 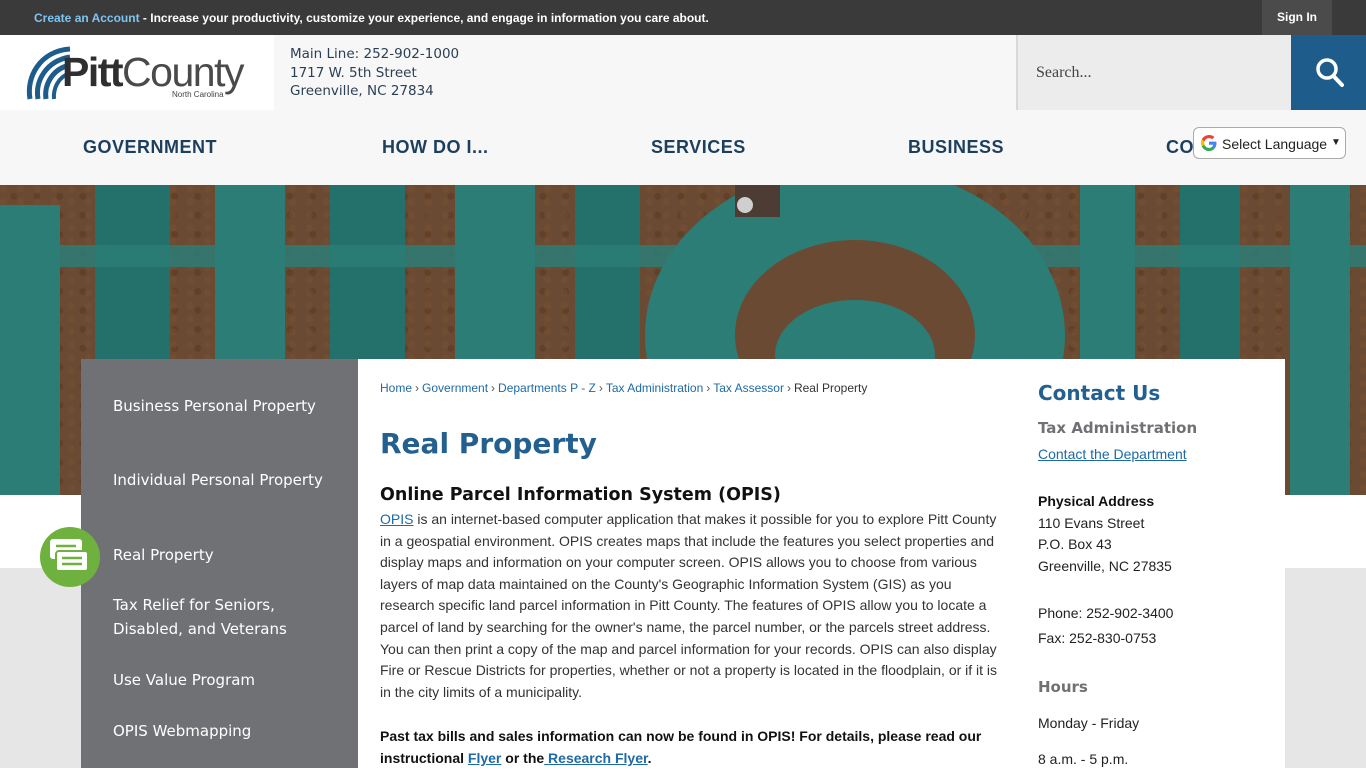 I want to click on sidebar-item-real-property: Real Property, so click(x=228, y=555).